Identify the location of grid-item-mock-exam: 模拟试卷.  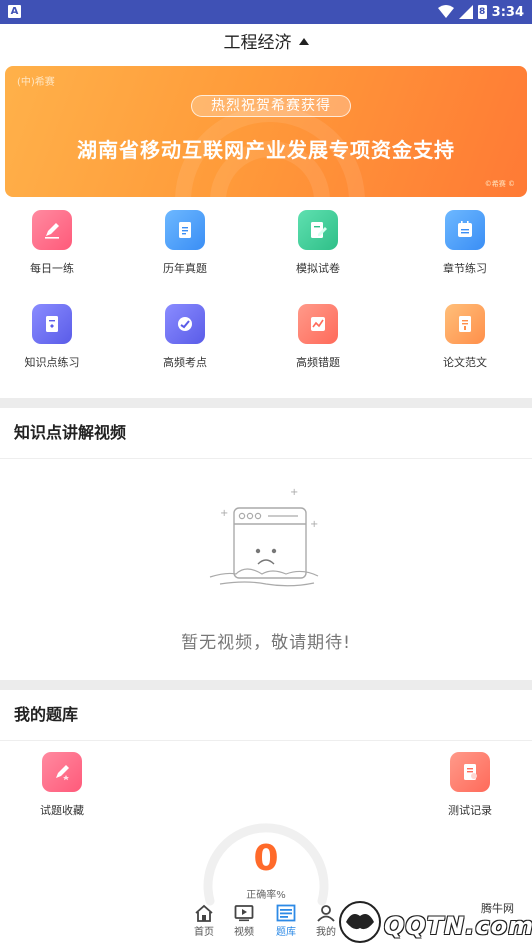
(318, 243).